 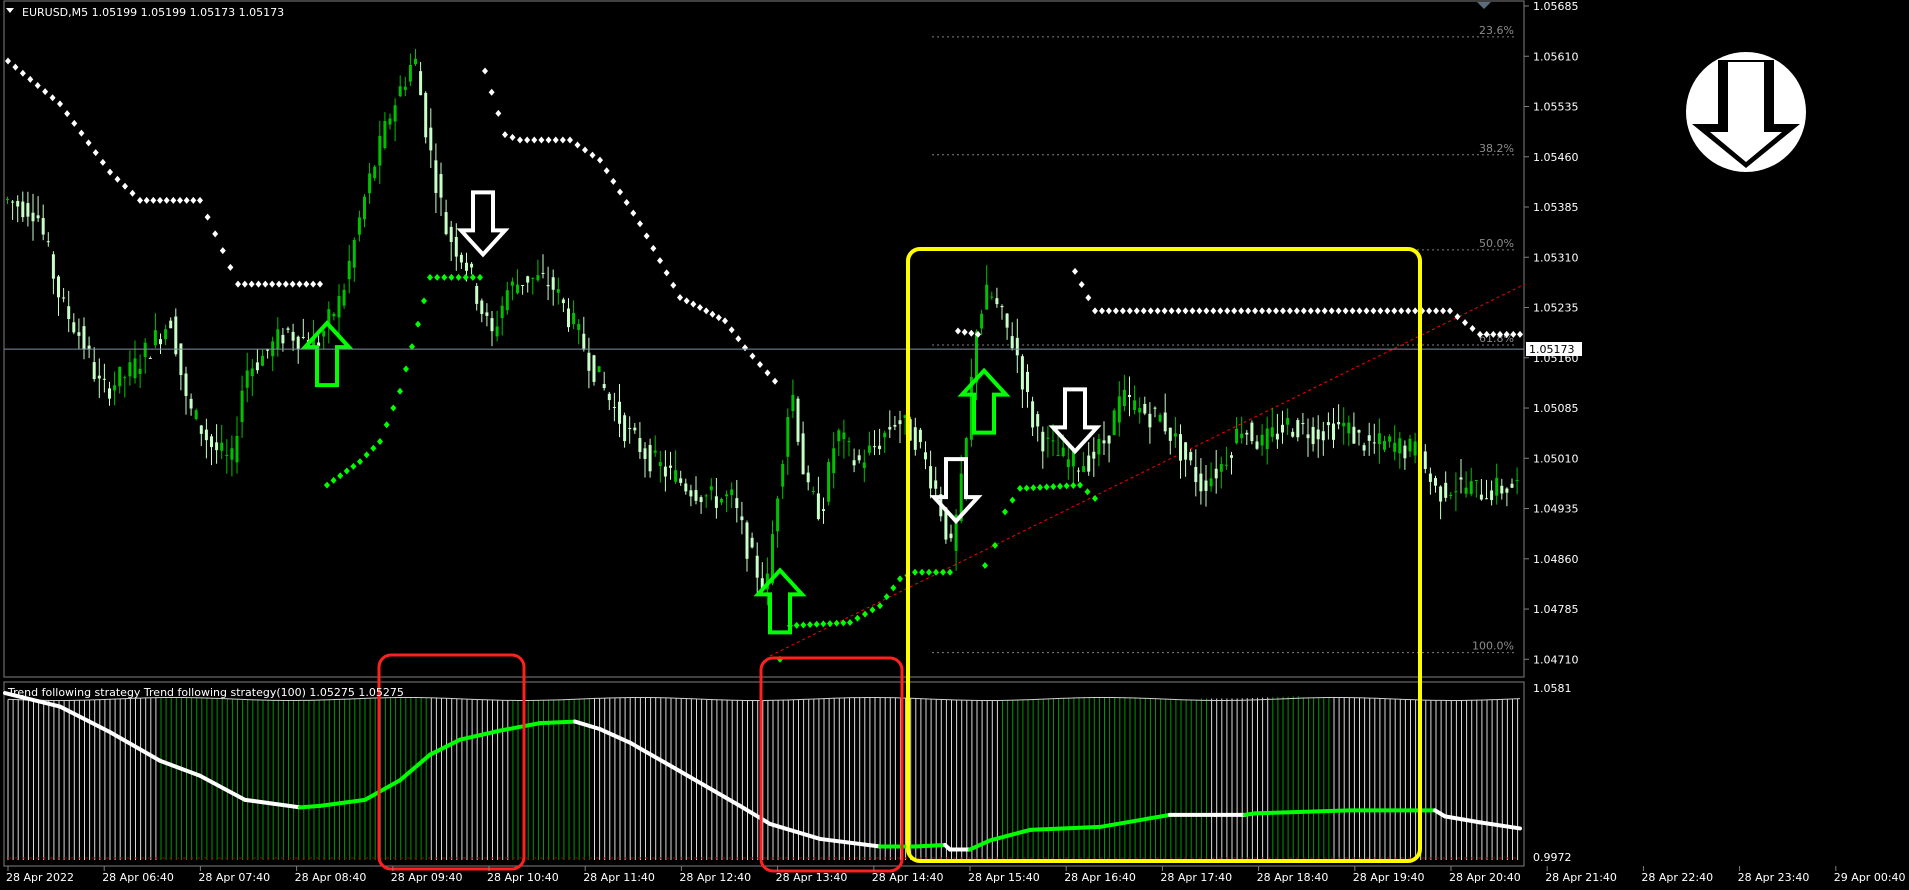 What do you see at coordinates (40, 877) in the screenshot?
I see `time-tick-label: 28 Apr 2022` at bounding box center [40, 877].